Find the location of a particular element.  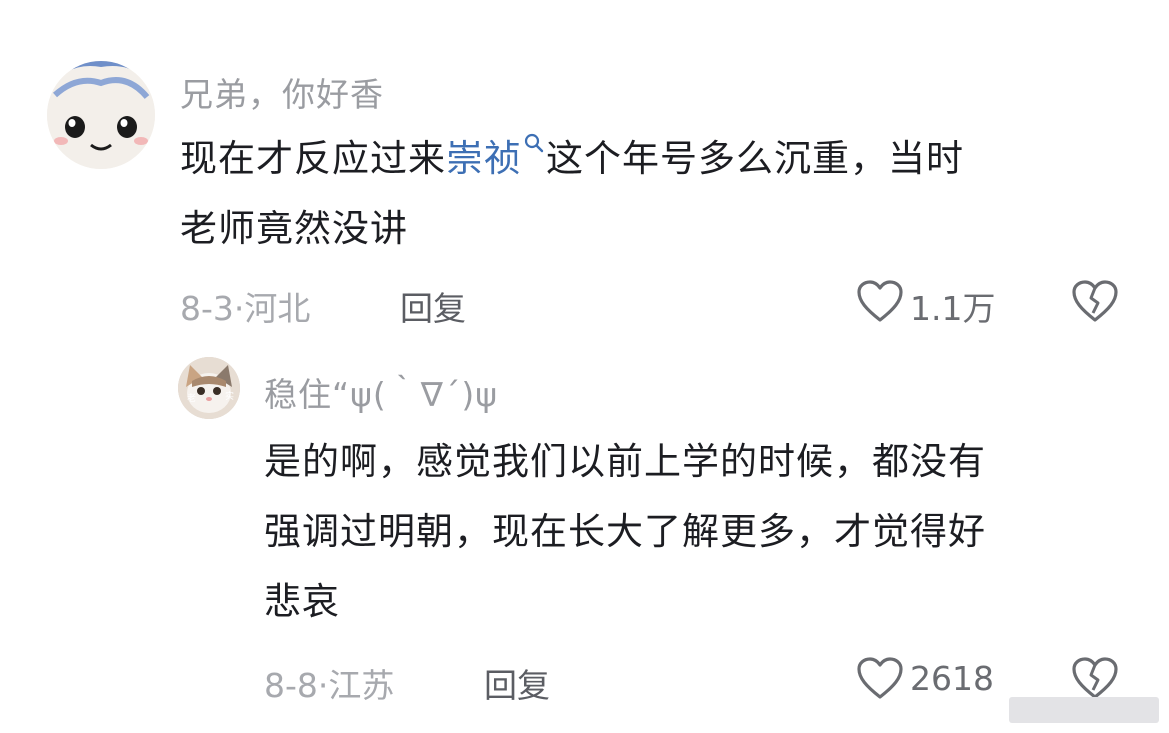

comment-text-segment: 这个年号多么沉重，当时 is located at coordinates (755, 158).